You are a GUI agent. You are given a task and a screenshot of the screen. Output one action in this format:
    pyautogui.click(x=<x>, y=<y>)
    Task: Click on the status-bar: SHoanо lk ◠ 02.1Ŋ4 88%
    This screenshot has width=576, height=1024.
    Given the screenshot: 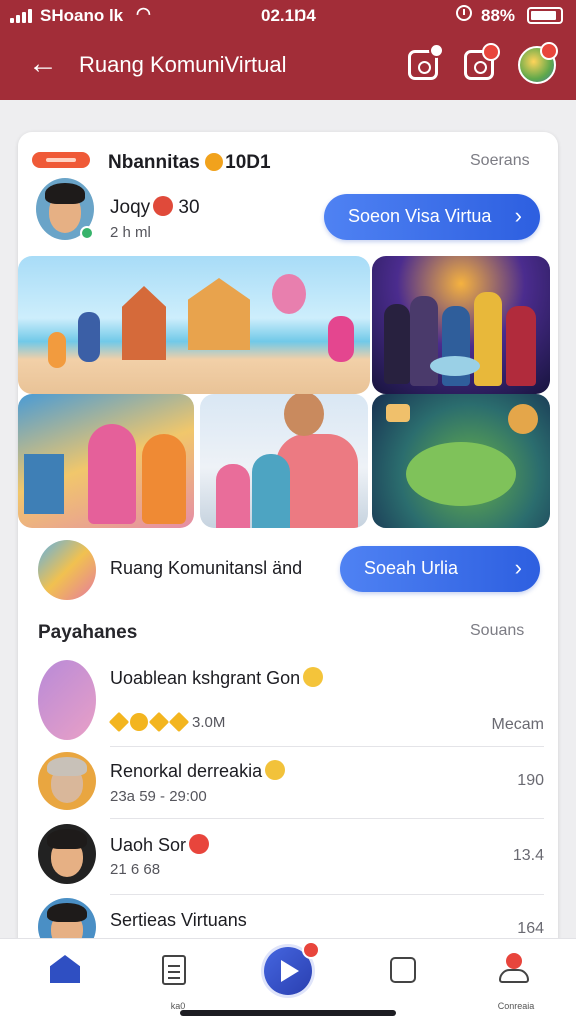 What is the action you would take?
    pyautogui.click(x=288, y=16)
    